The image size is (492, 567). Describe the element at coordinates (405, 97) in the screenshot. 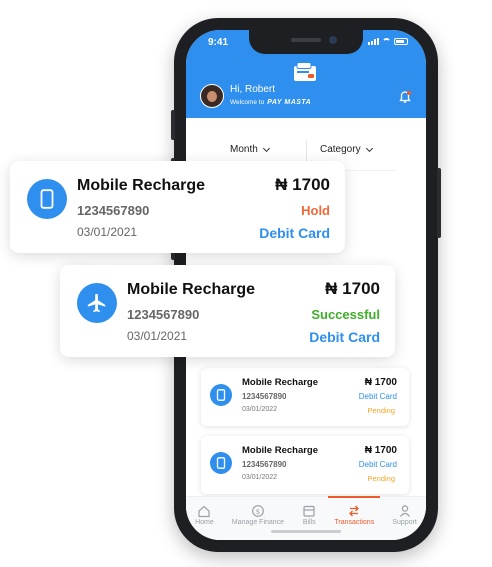

I see `bell-icon` at that location.